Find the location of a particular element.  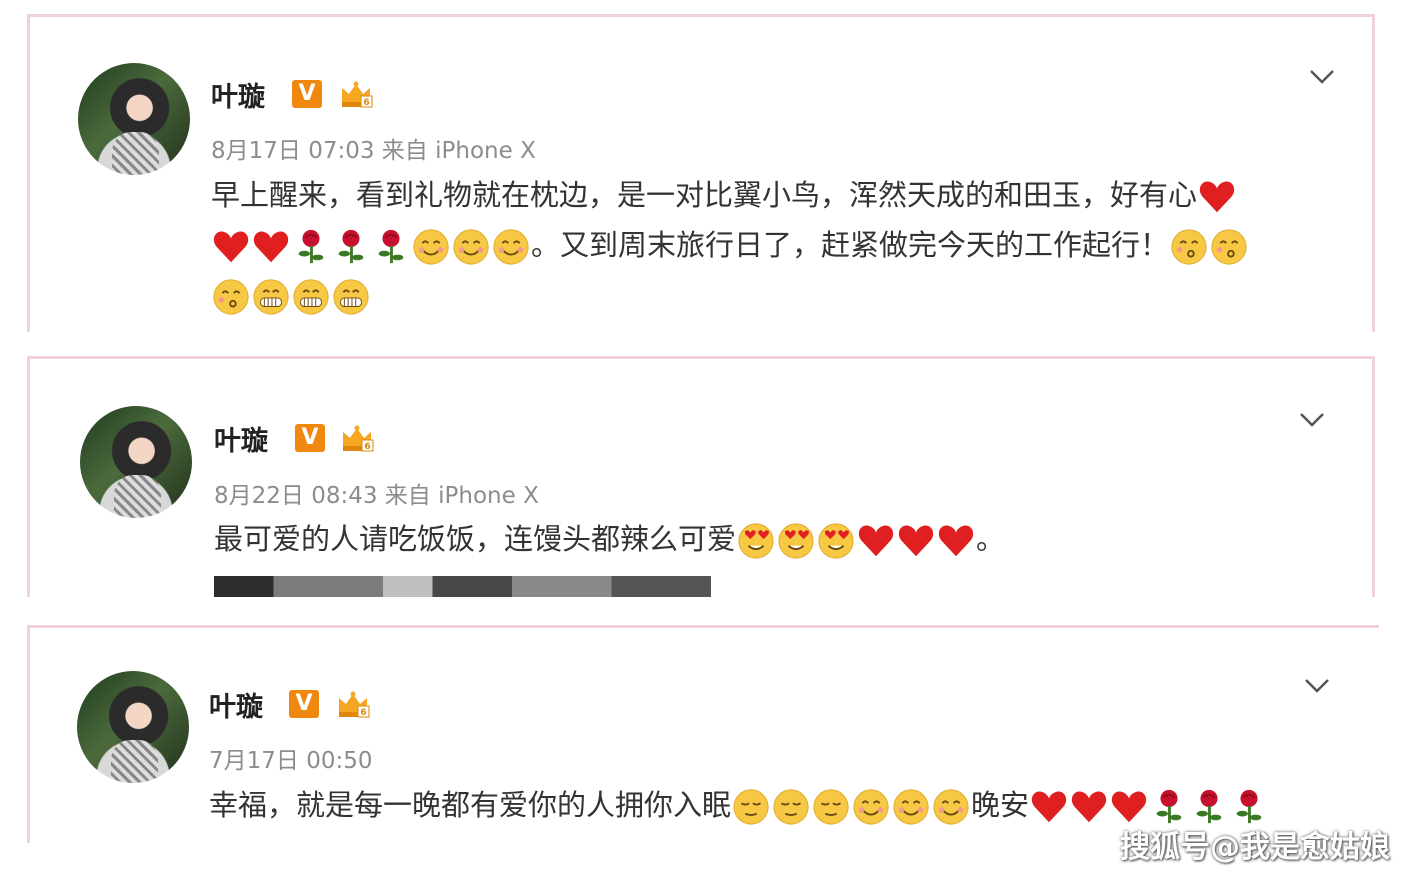

post-text-line: 最可爱的人请吃饭饭，连馒头都辣么可爱 is located at coordinates (475, 539).